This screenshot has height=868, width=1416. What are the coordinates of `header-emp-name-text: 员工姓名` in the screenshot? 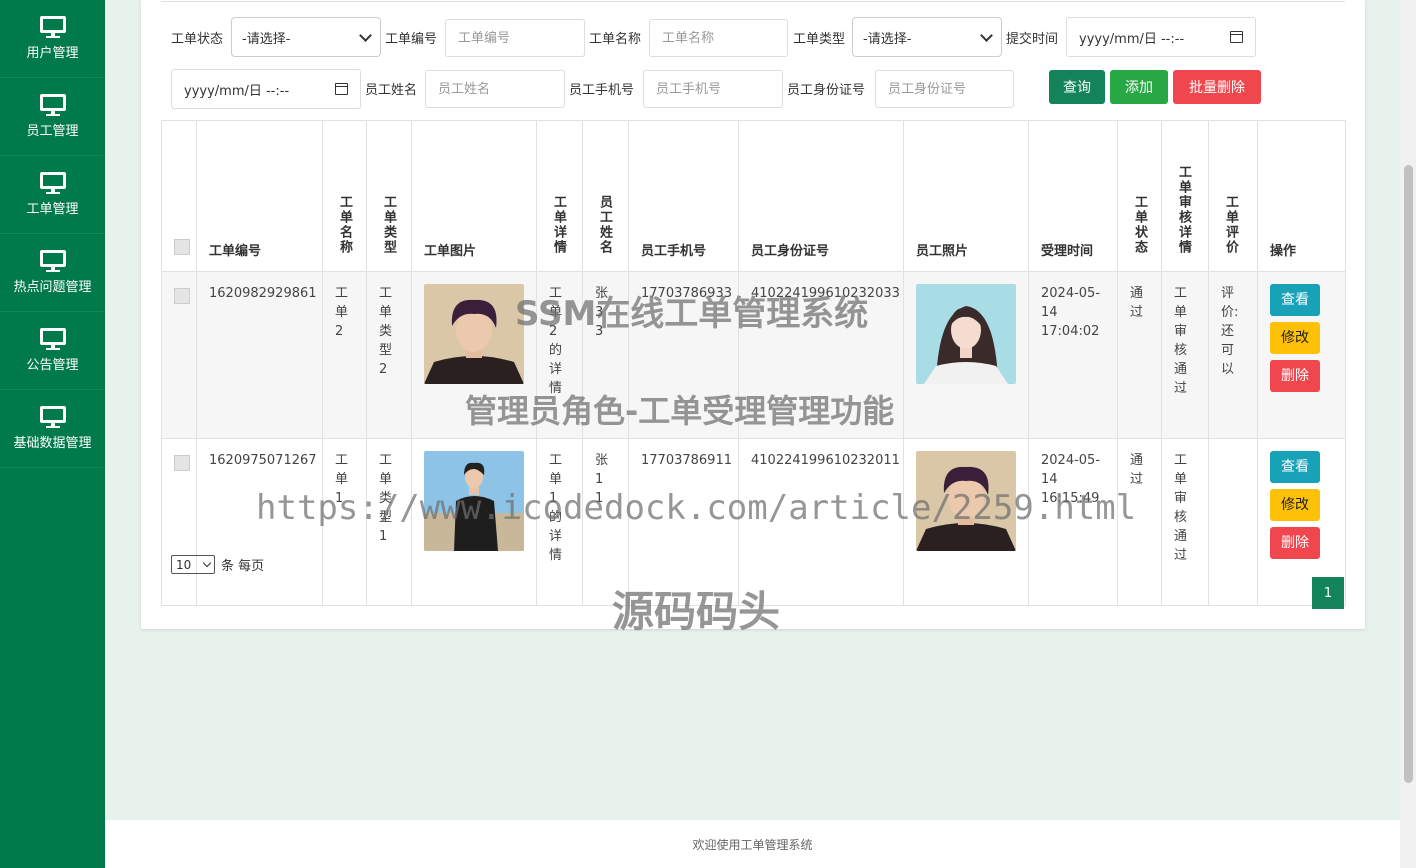 It's located at (604, 225).